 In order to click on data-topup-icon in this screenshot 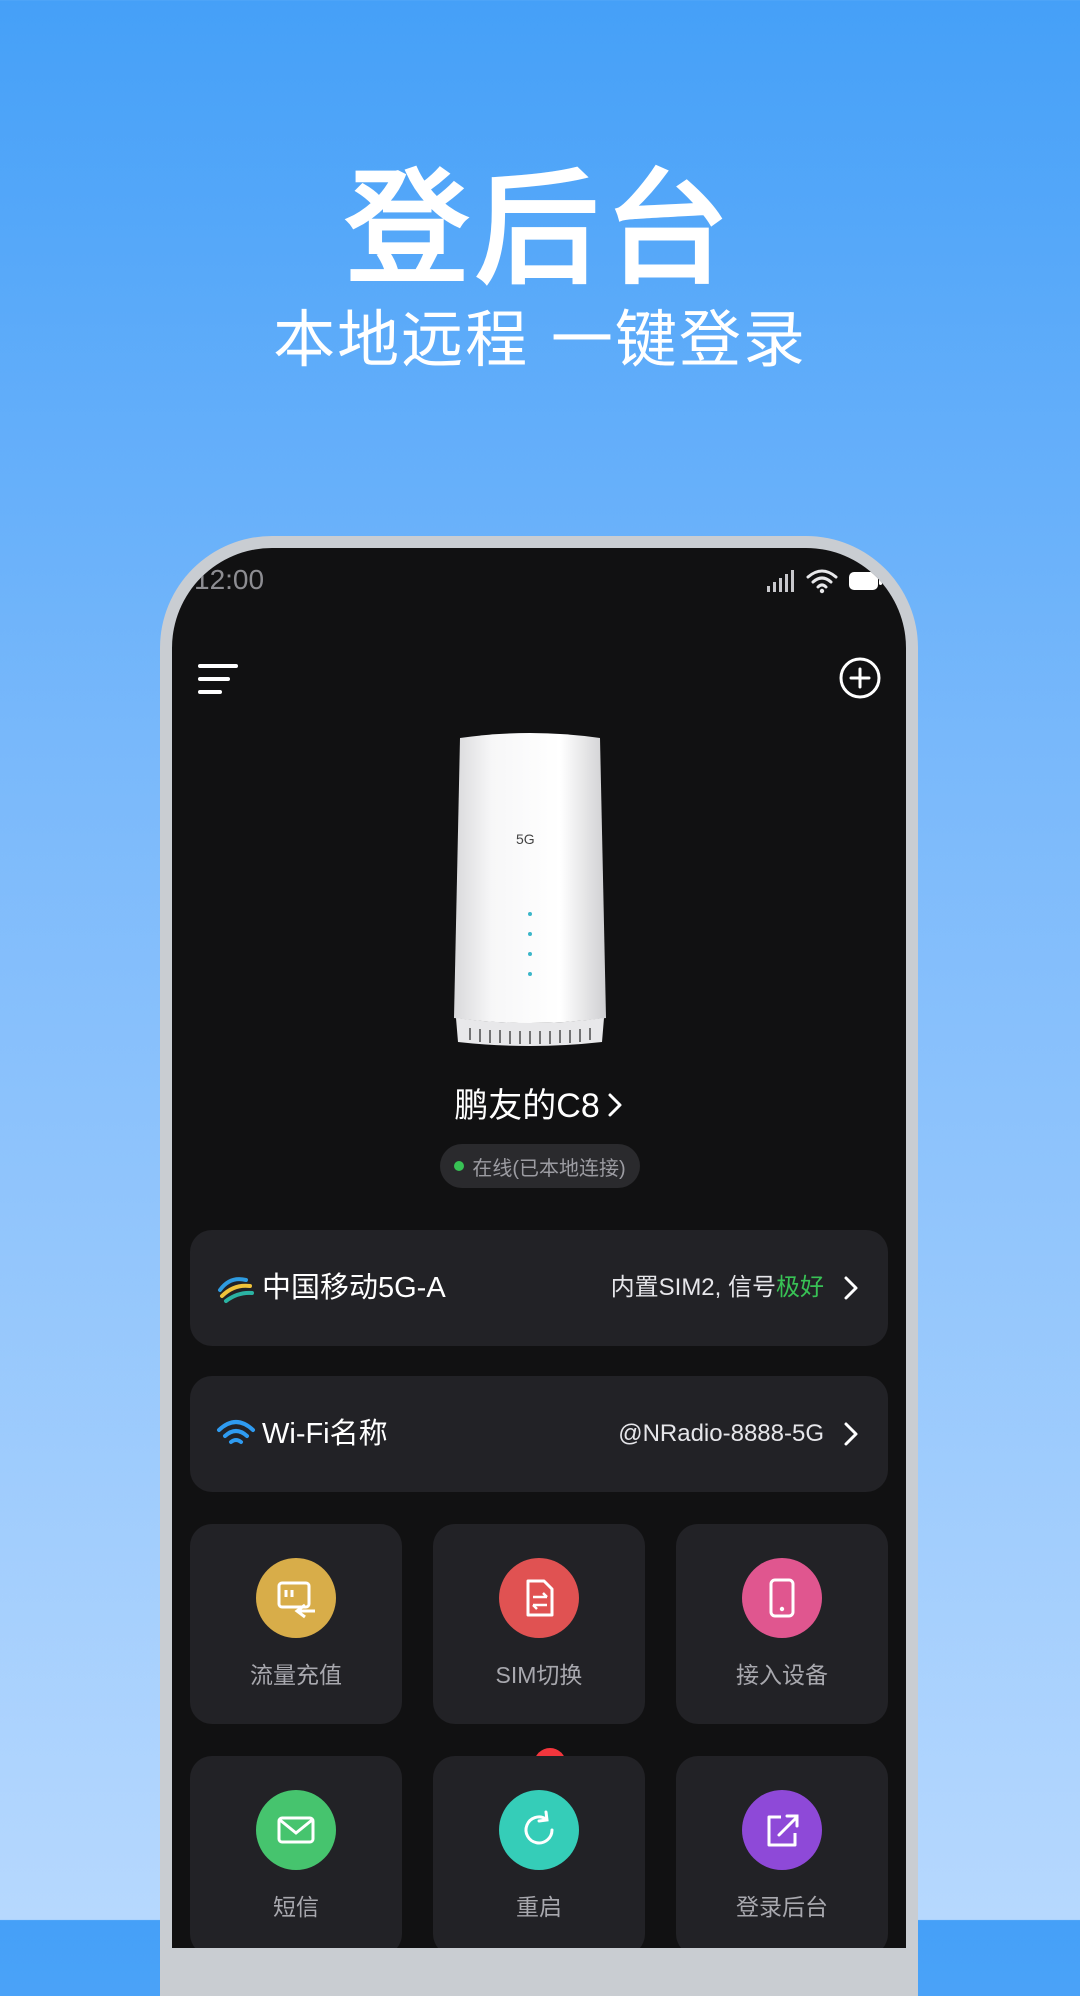, I will do `click(296, 1598)`.